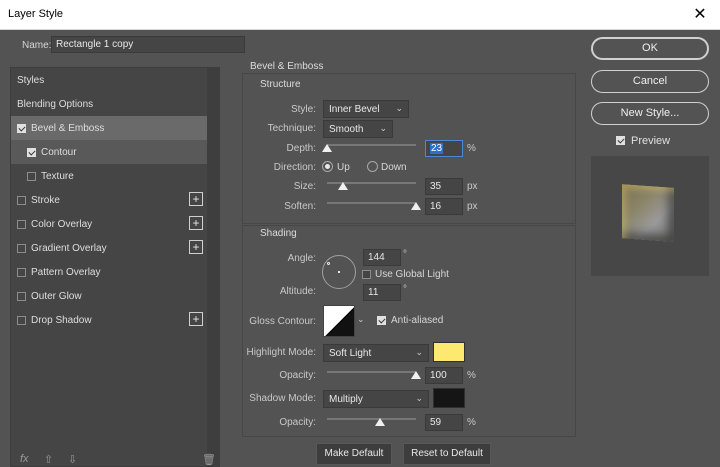 The height and width of the screenshot is (467, 720). Describe the element at coordinates (209, 459) in the screenshot. I see `trash-icon: 🗑` at that location.